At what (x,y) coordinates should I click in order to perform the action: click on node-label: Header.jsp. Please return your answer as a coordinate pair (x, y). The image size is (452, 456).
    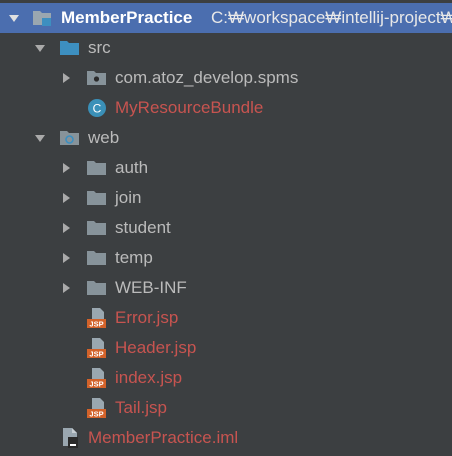
    Looking at the image, I should click on (156, 347).